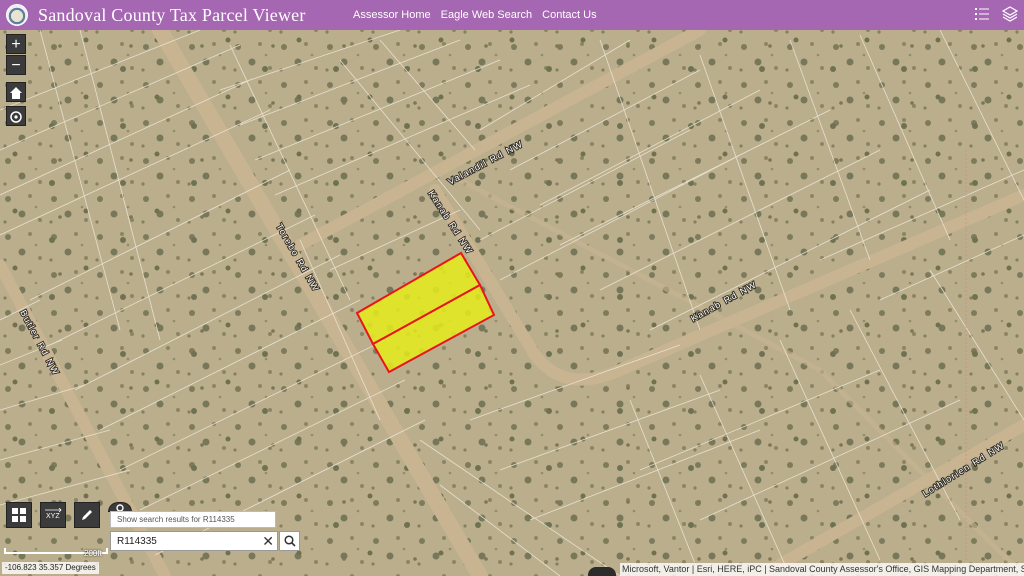  Describe the element at coordinates (487, 15) in the screenshot. I see `nav-eagle-web-search-link: Eagle Web Search` at that location.